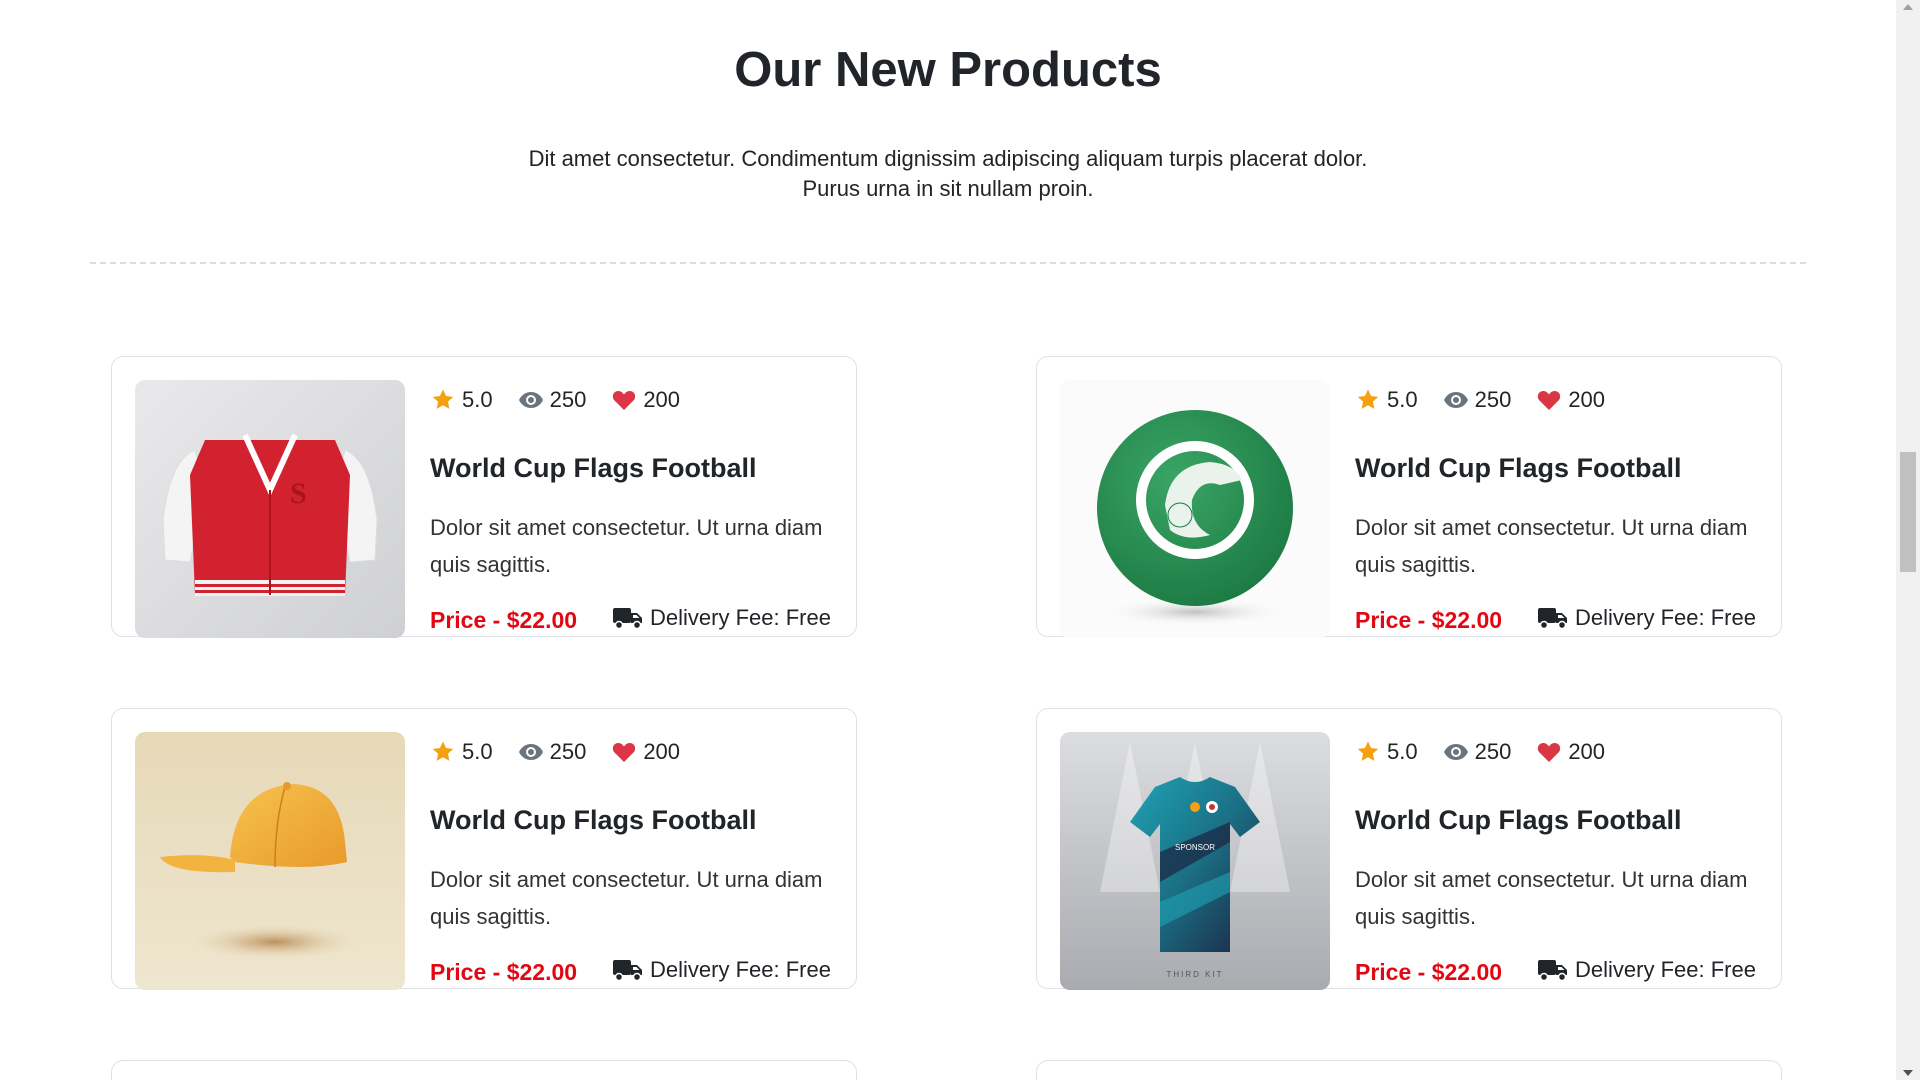  I want to click on product-image-football, so click(1195, 509).